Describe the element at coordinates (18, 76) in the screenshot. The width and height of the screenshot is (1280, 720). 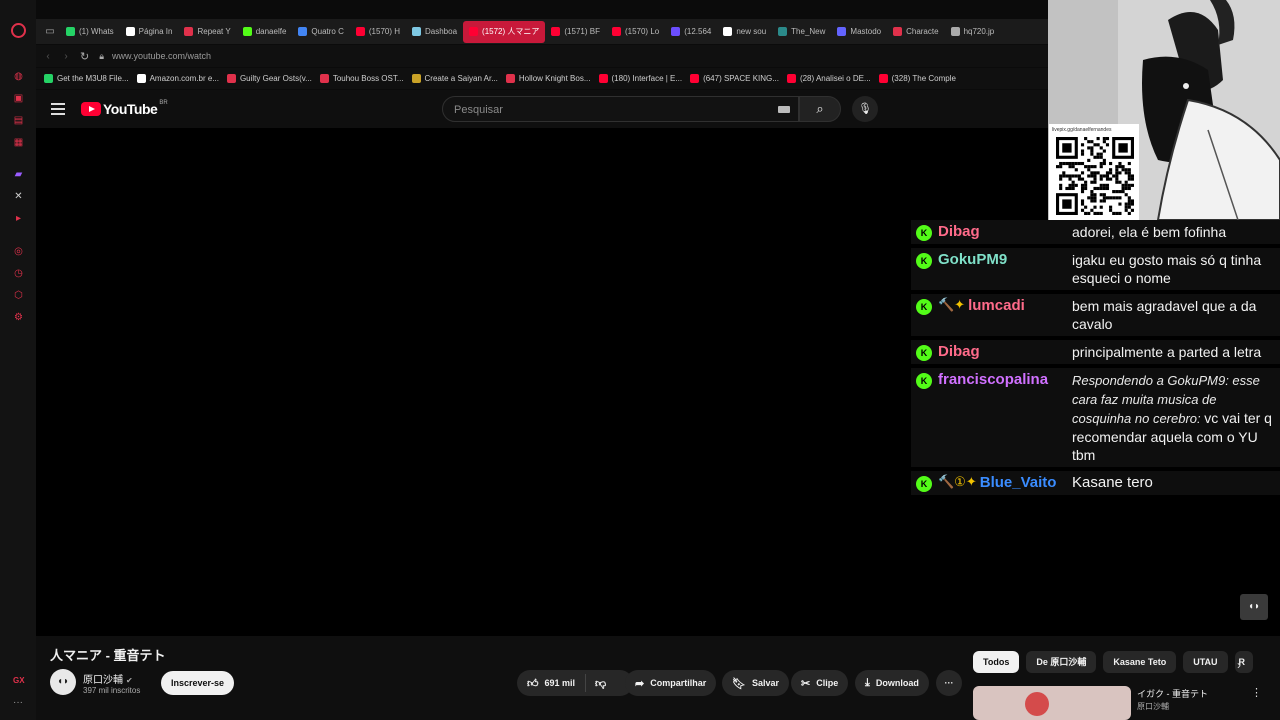
I see `aria-icon: ◍` at that location.